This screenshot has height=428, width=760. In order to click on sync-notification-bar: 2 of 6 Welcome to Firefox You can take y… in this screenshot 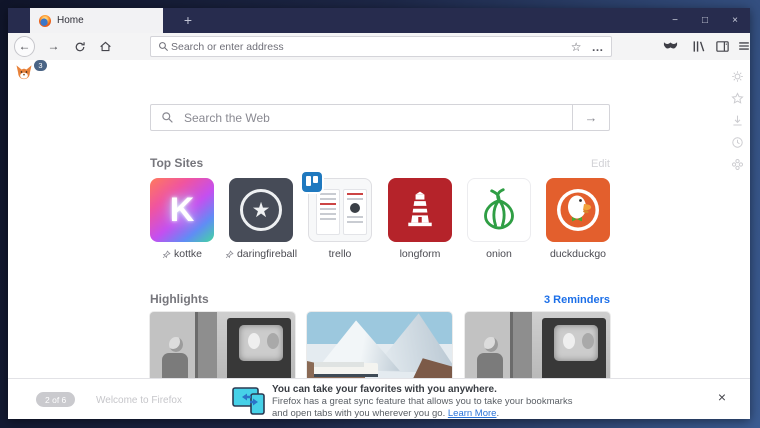, I will do `click(379, 398)`.